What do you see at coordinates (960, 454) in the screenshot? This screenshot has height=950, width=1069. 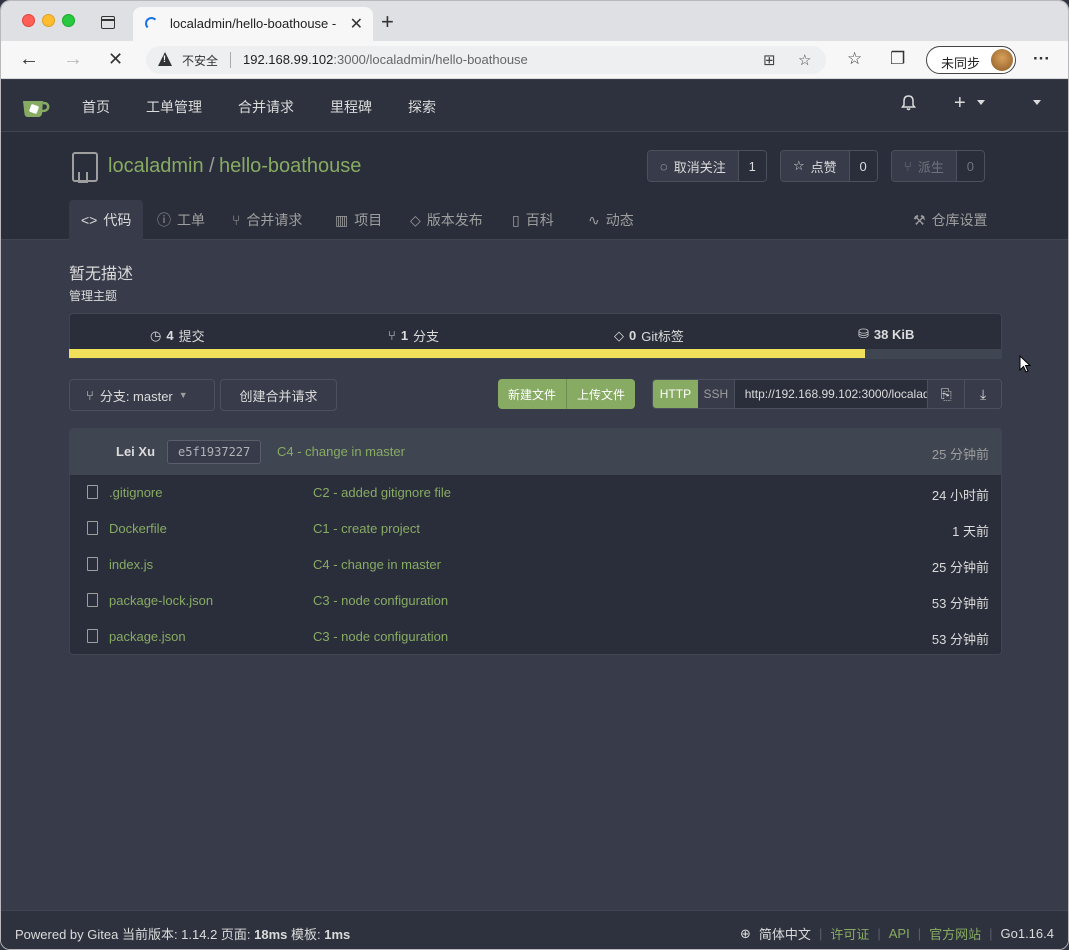 I see `commit-time: 25 分钟前` at bounding box center [960, 454].